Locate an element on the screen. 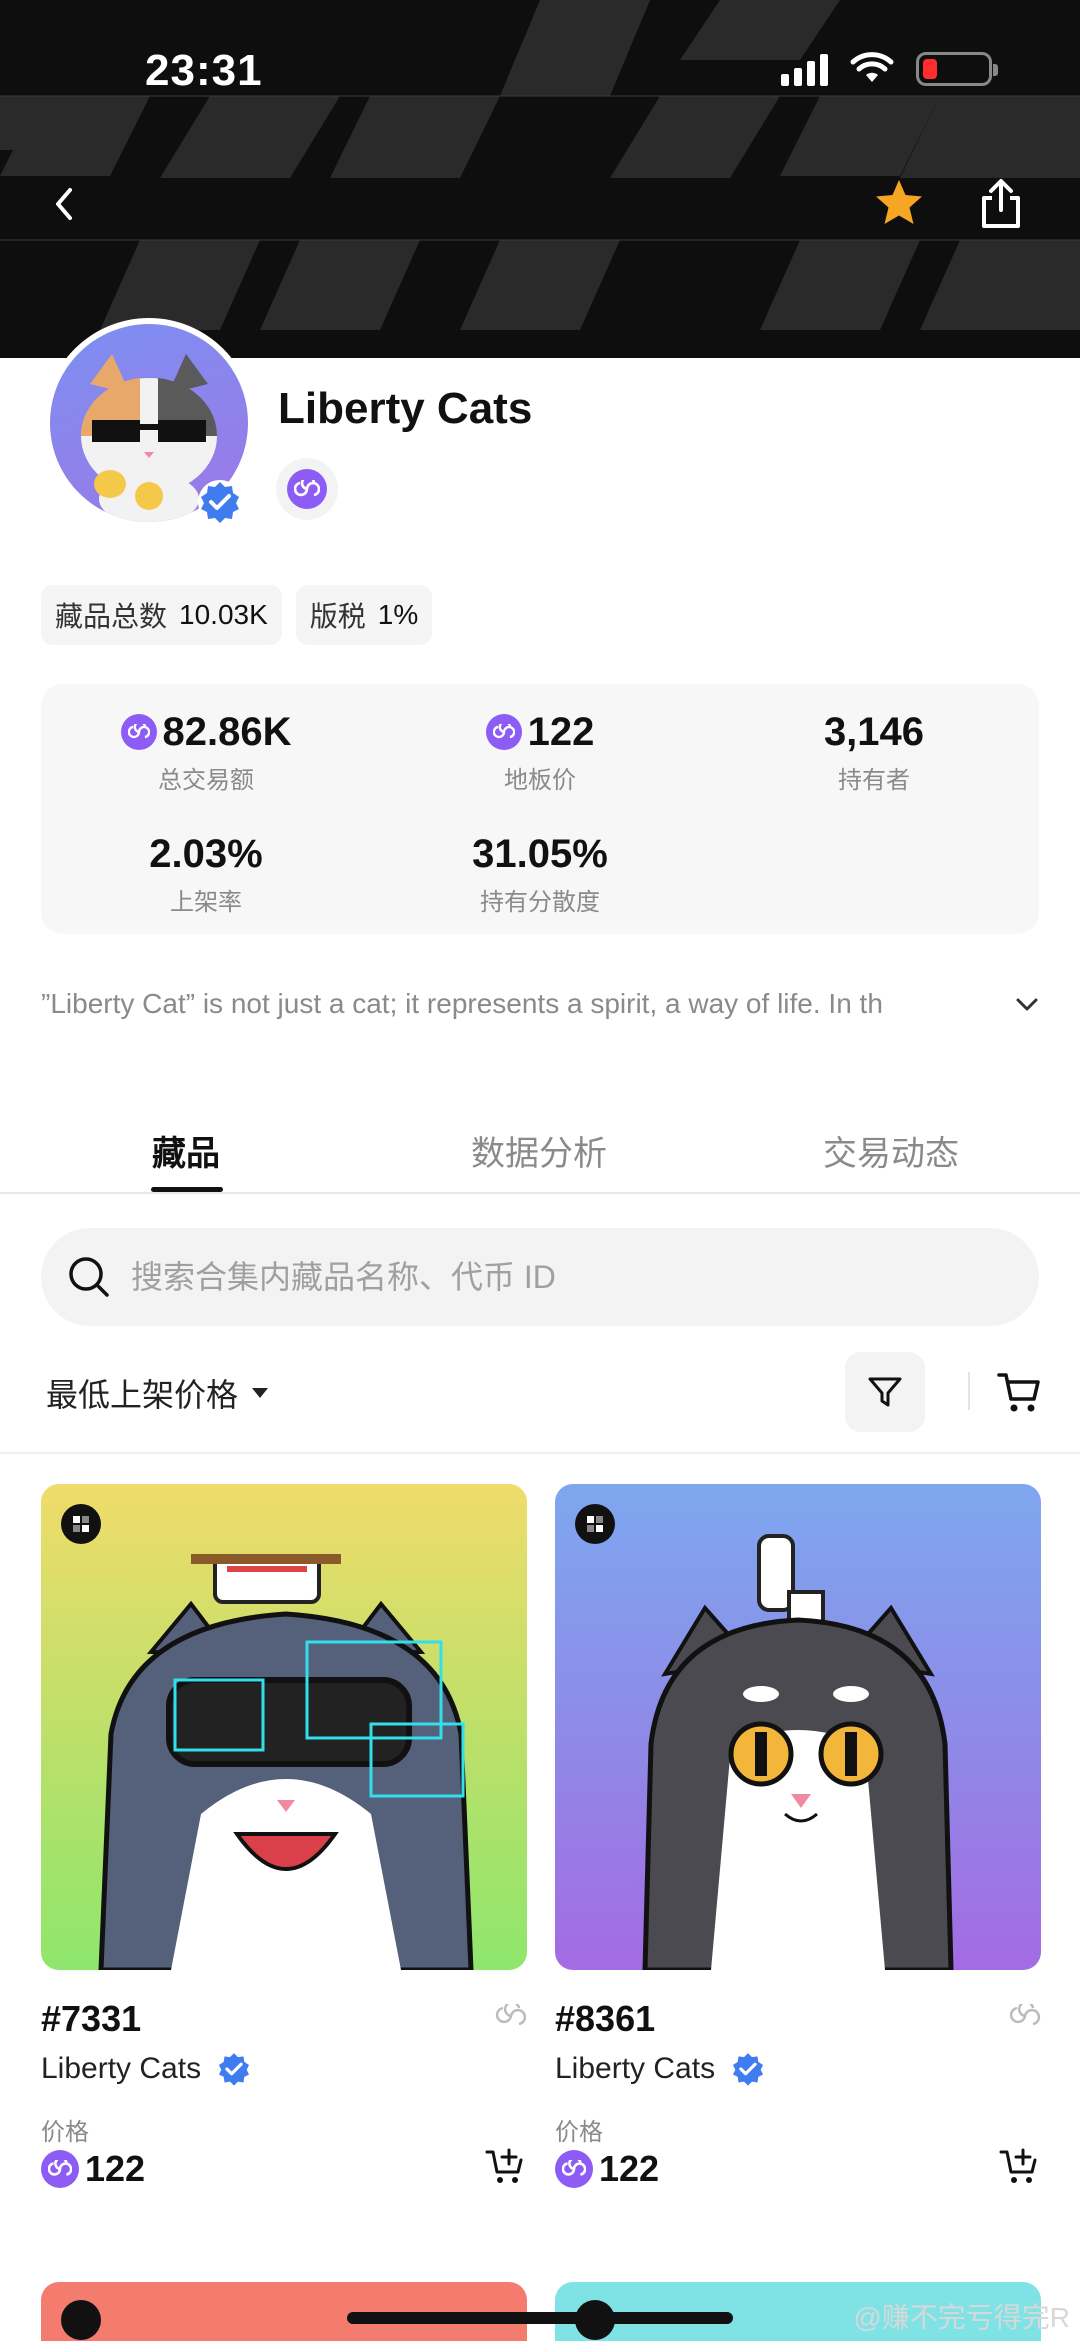 Image resolution: width=1080 pixels, height=2341 pixels. token-id: #7331 is located at coordinates (91, 2018).